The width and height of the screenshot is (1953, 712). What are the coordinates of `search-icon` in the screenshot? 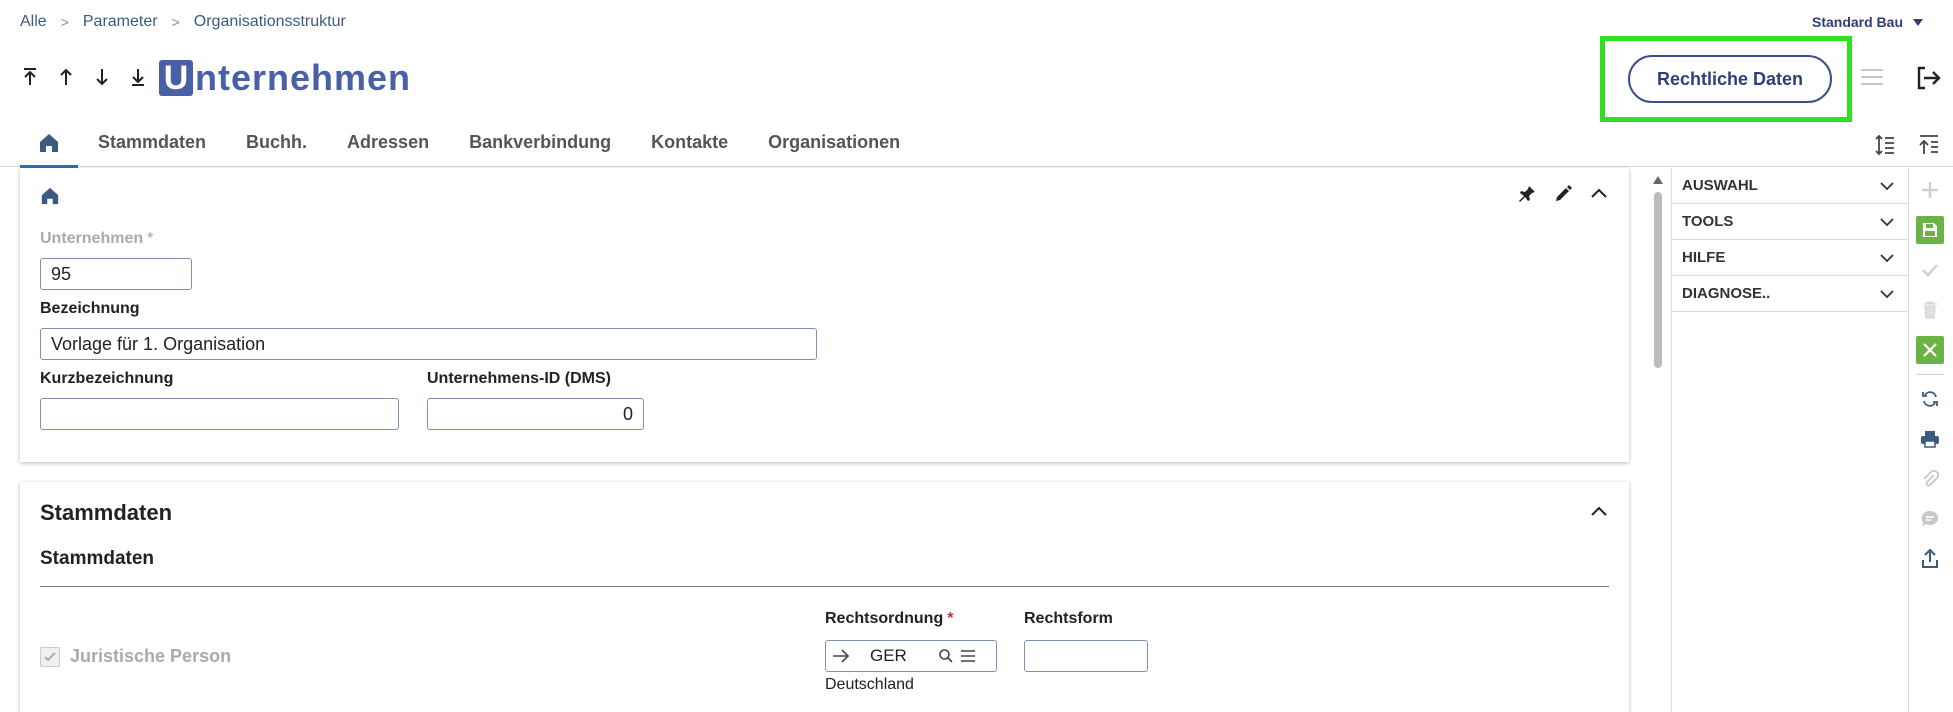 It's located at (946, 656).